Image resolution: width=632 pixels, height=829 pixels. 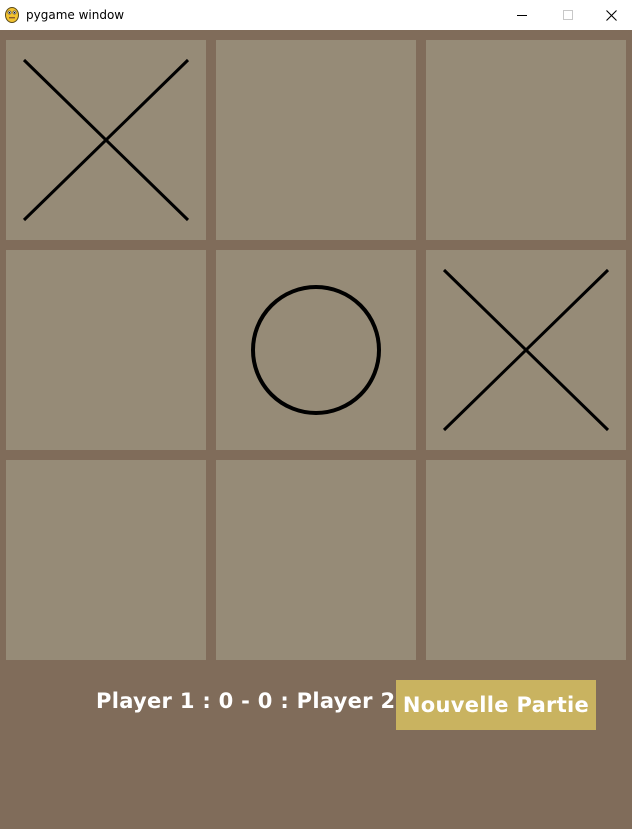 I want to click on maximize-button, so click(x=568, y=15).